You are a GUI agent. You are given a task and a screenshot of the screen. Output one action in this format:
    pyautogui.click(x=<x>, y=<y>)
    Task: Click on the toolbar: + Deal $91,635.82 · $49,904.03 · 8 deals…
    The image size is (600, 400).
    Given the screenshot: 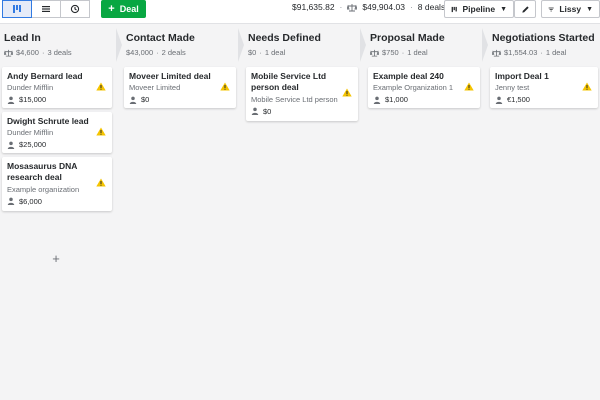 What is the action you would take?
    pyautogui.click(x=300, y=12)
    